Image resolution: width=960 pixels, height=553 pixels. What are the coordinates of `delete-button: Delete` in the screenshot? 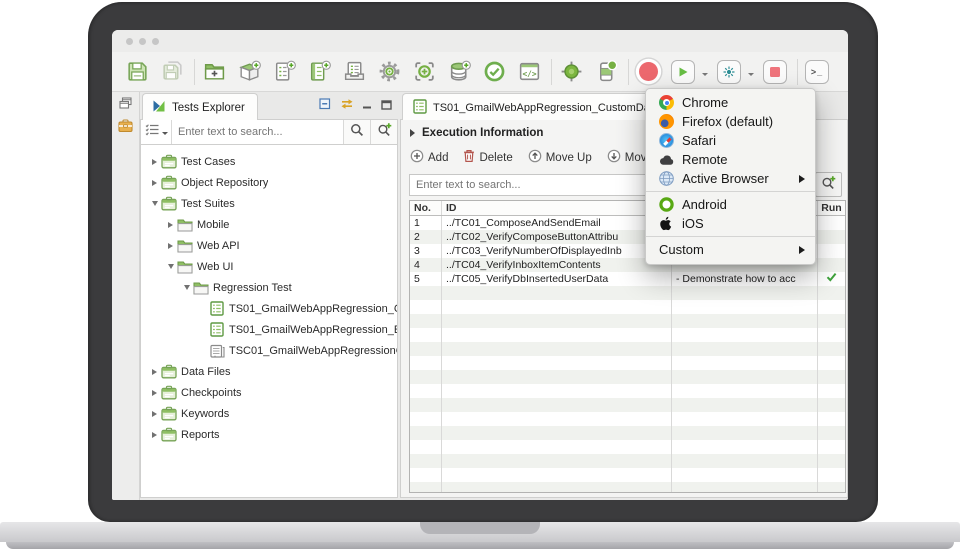 It's located at (488, 157).